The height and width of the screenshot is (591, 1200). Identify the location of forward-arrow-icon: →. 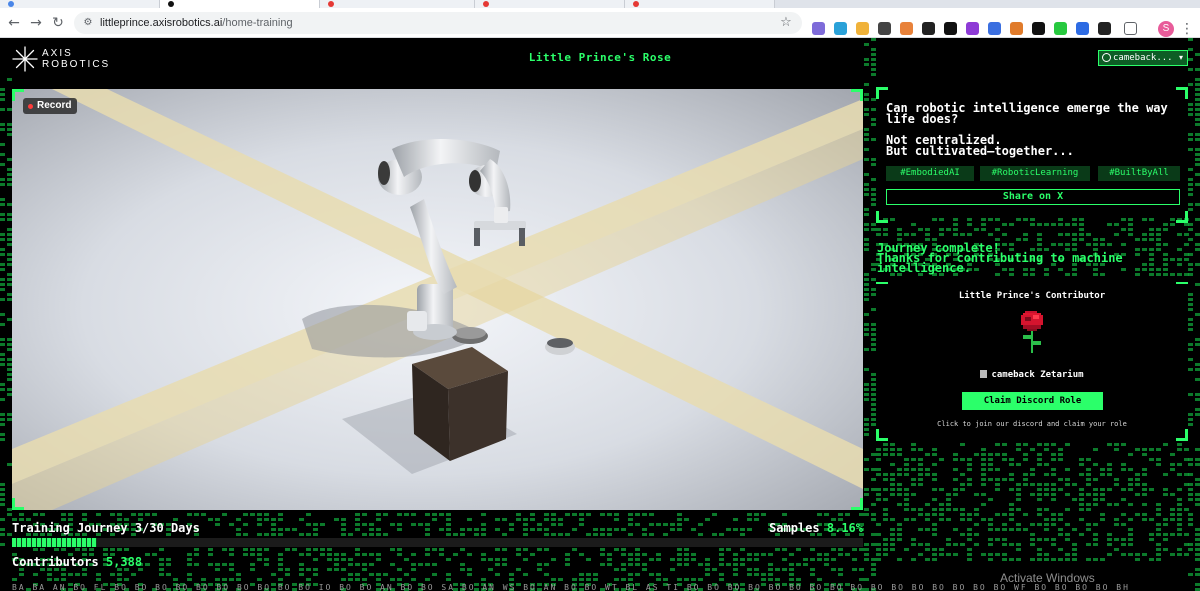
(36, 23).